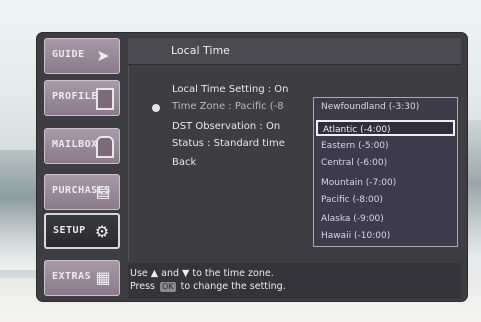 The image size is (481, 322). What do you see at coordinates (103, 146) in the screenshot?
I see `mailbox-icon` at bounding box center [103, 146].